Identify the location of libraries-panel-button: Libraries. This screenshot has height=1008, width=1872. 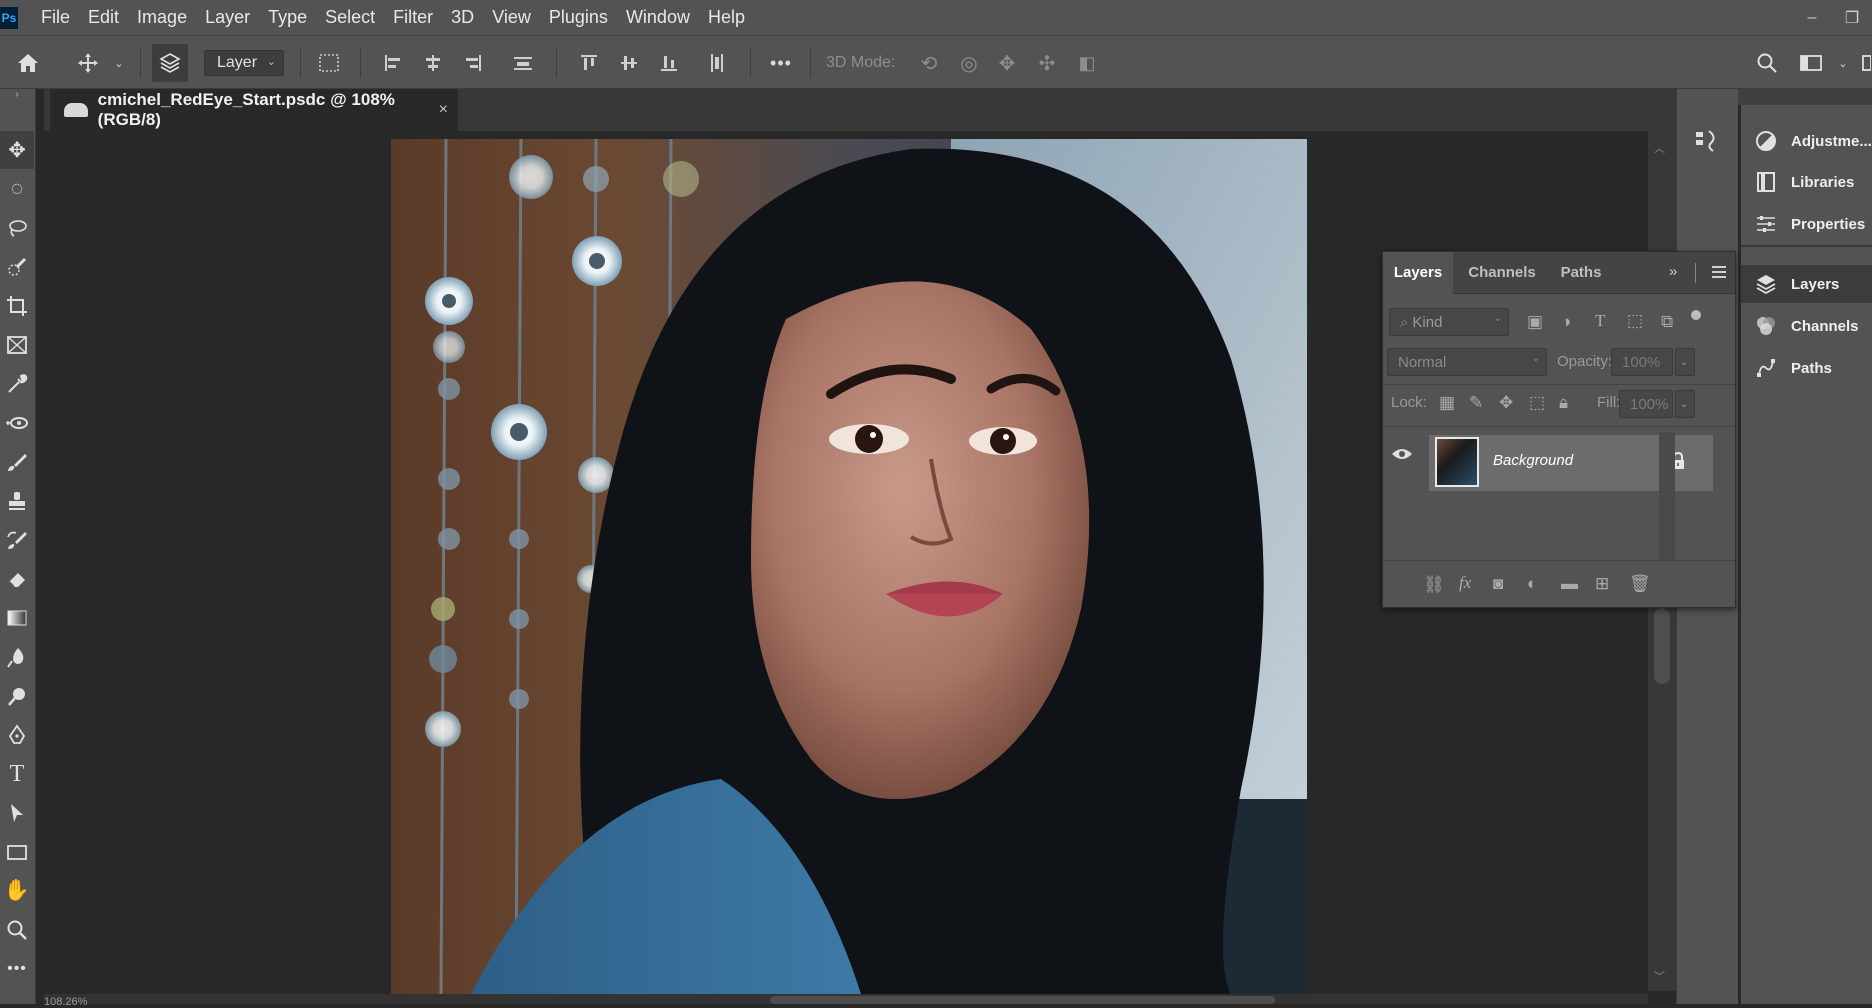
(1806, 182).